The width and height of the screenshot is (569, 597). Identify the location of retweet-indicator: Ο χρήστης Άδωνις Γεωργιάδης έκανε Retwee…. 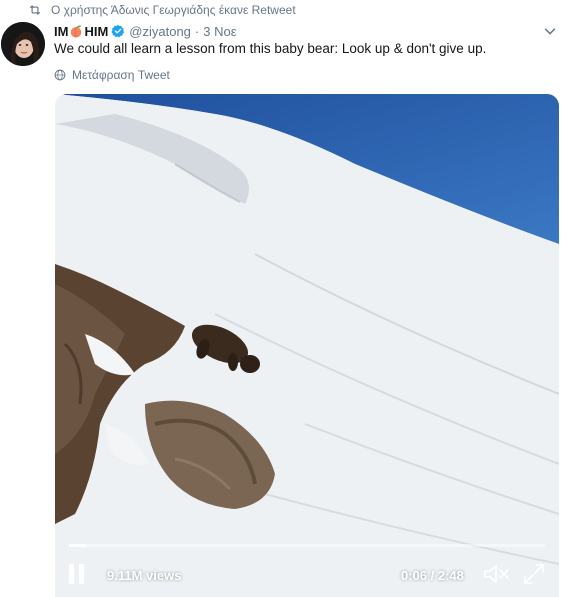
(162, 10).